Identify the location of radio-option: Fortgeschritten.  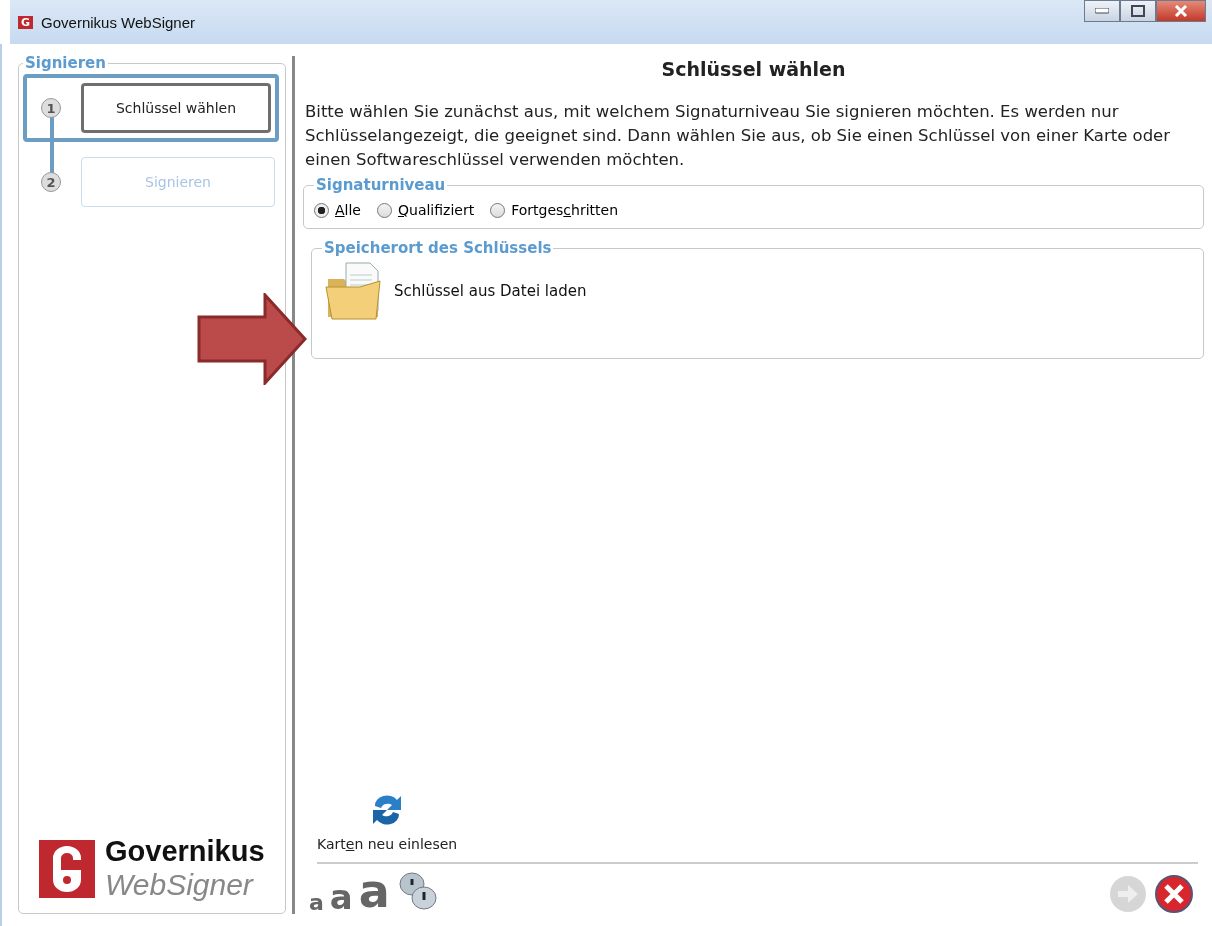
(554, 210).